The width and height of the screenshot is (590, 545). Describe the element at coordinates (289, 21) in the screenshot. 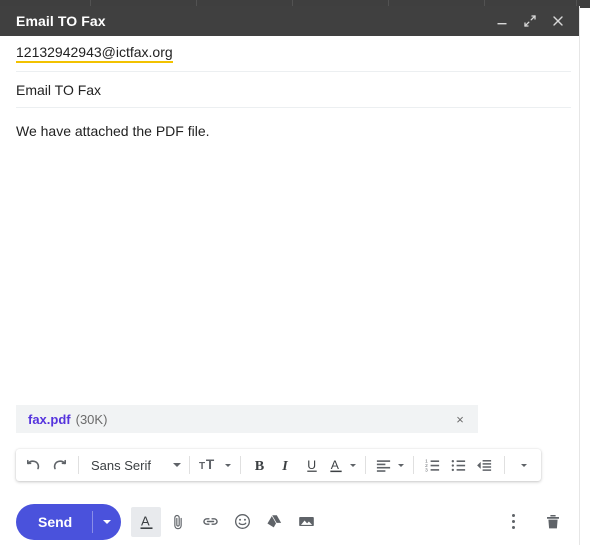

I see `compose-header: Email TO Fax` at that location.